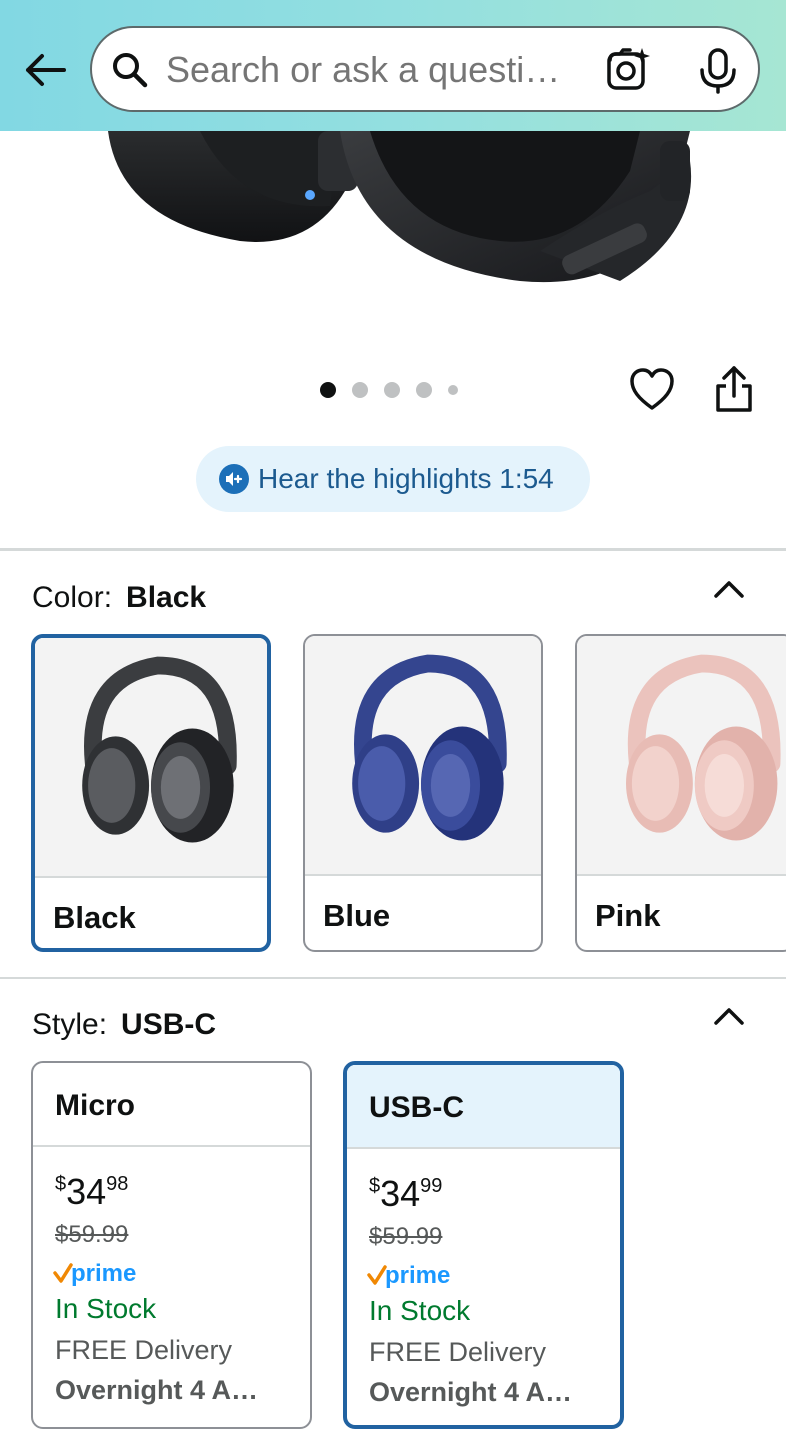  Describe the element at coordinates (94, 917) in the screenshot. I see `swatch-label: Black` at that location.